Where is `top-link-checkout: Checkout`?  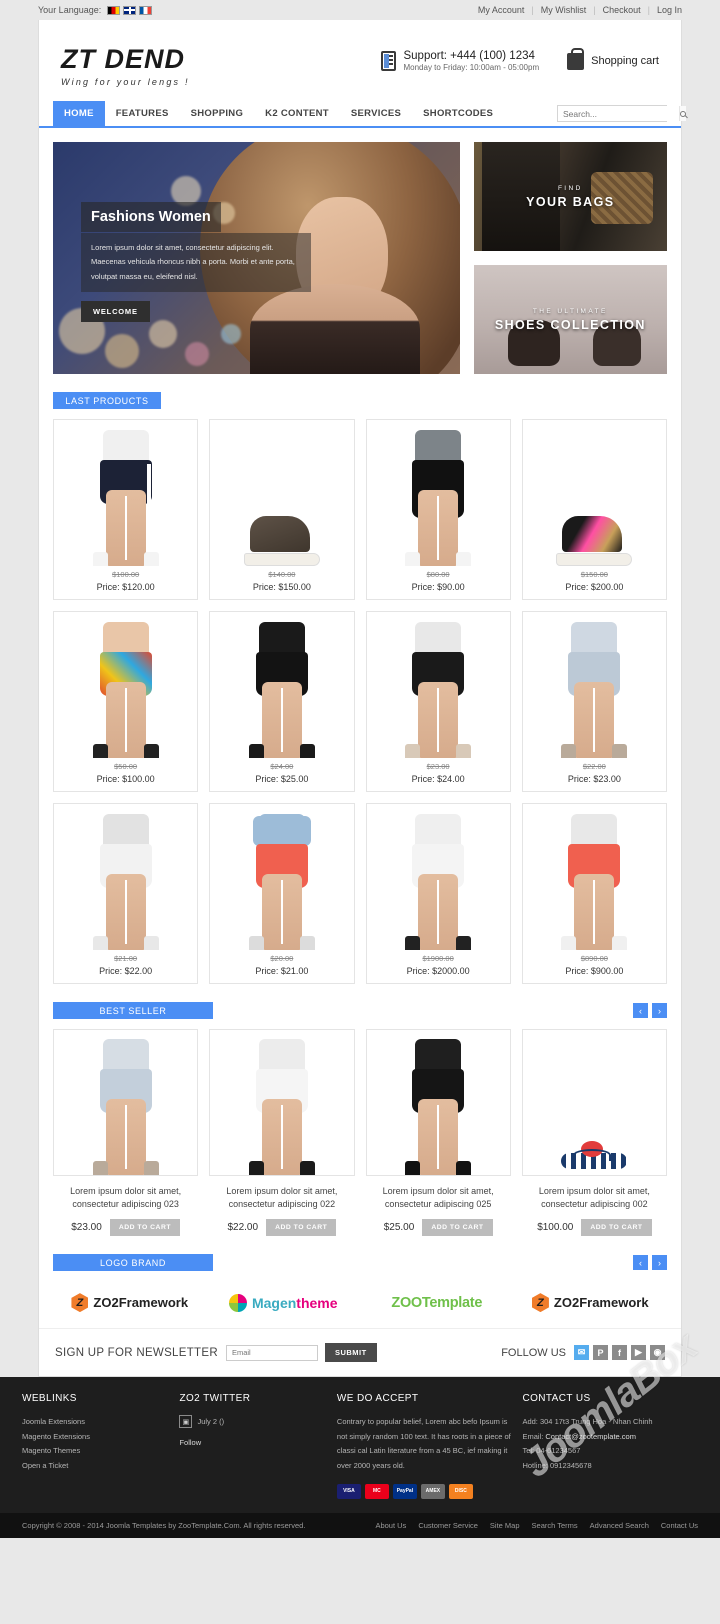 top-link-checkout: Checkout is located at coordinates (622, 10).